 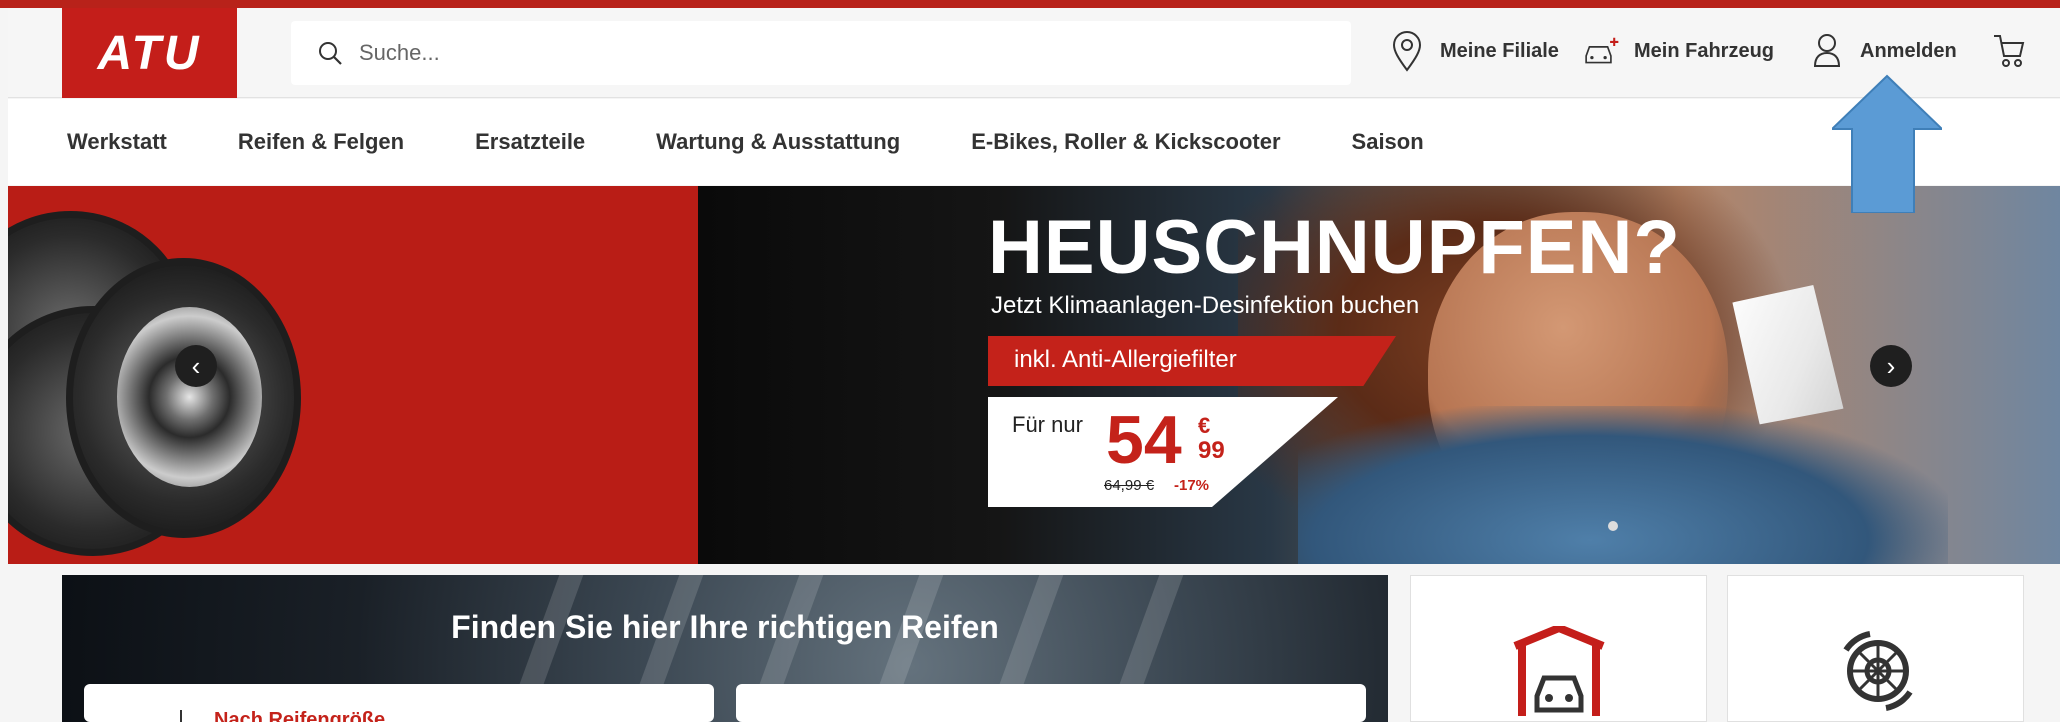 I want to click on top-accent-line, so click(x=1030, y=4).